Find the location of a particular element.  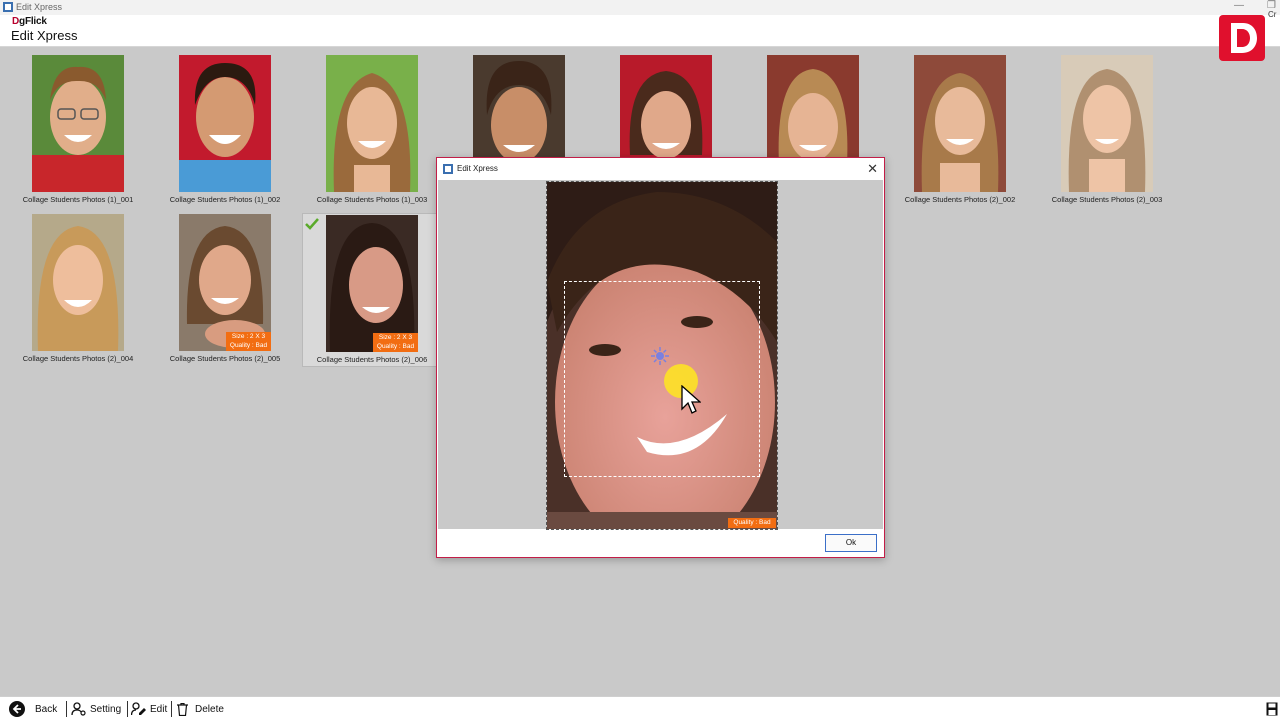

photo-tile: Collage Students Photos (1)_001 is located at coordinates (68, 130).